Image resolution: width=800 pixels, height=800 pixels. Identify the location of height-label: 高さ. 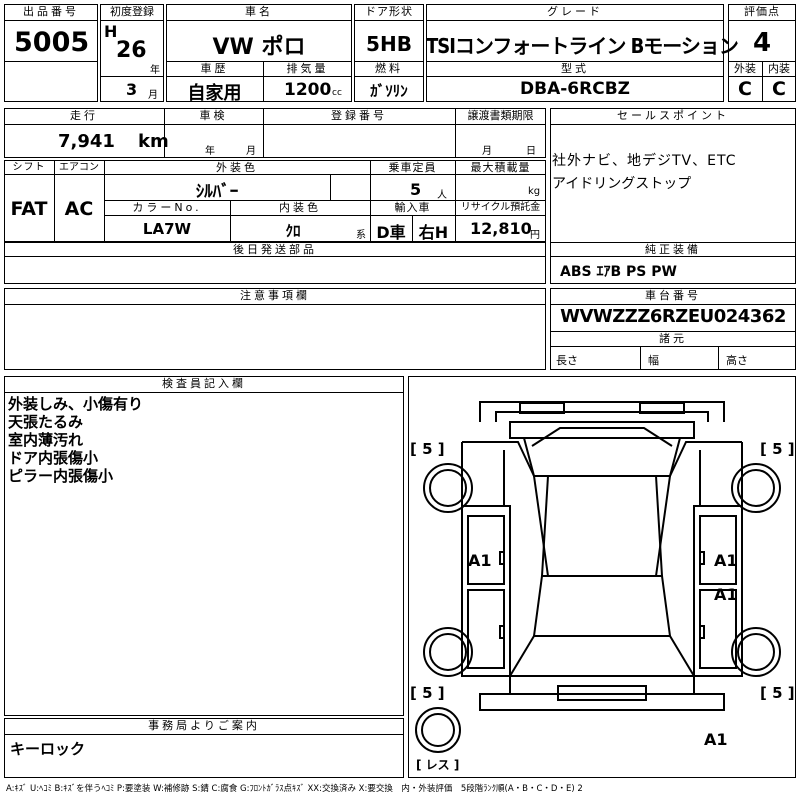
(737, 360).